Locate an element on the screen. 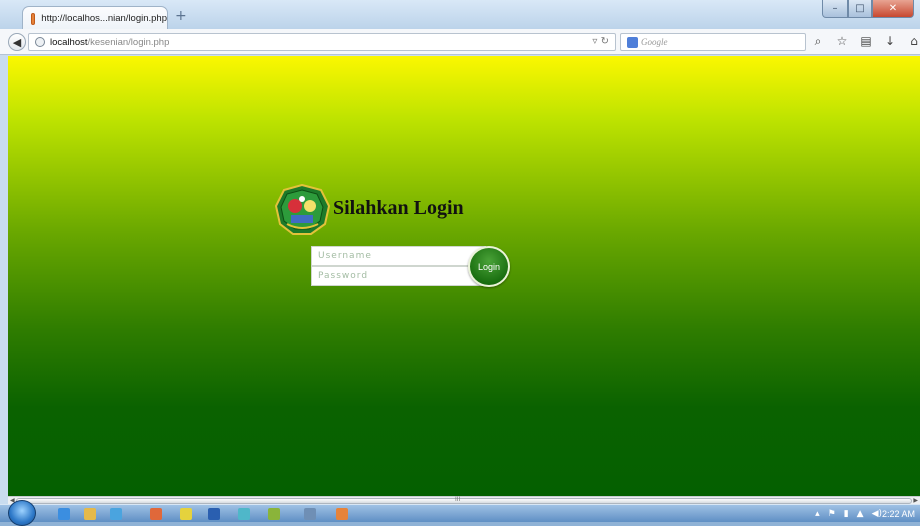 The height and width of the screenshot is (526, 920). maximize-button: □ is located at coordinates (860, 9).